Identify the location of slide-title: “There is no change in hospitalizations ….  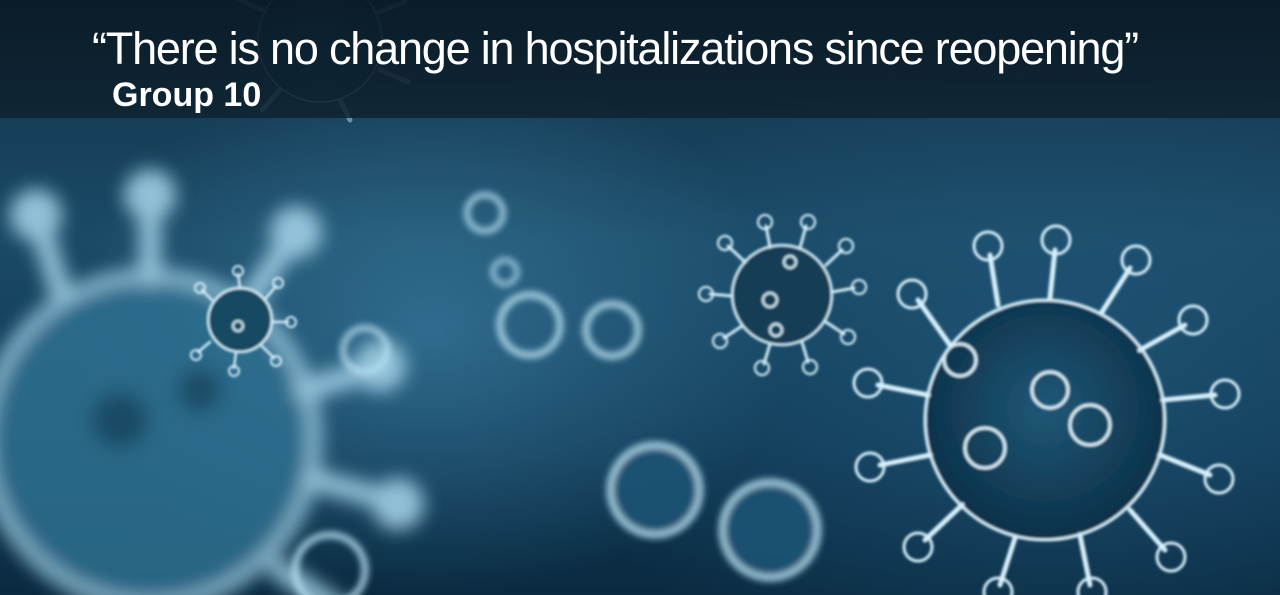
(615, 48).